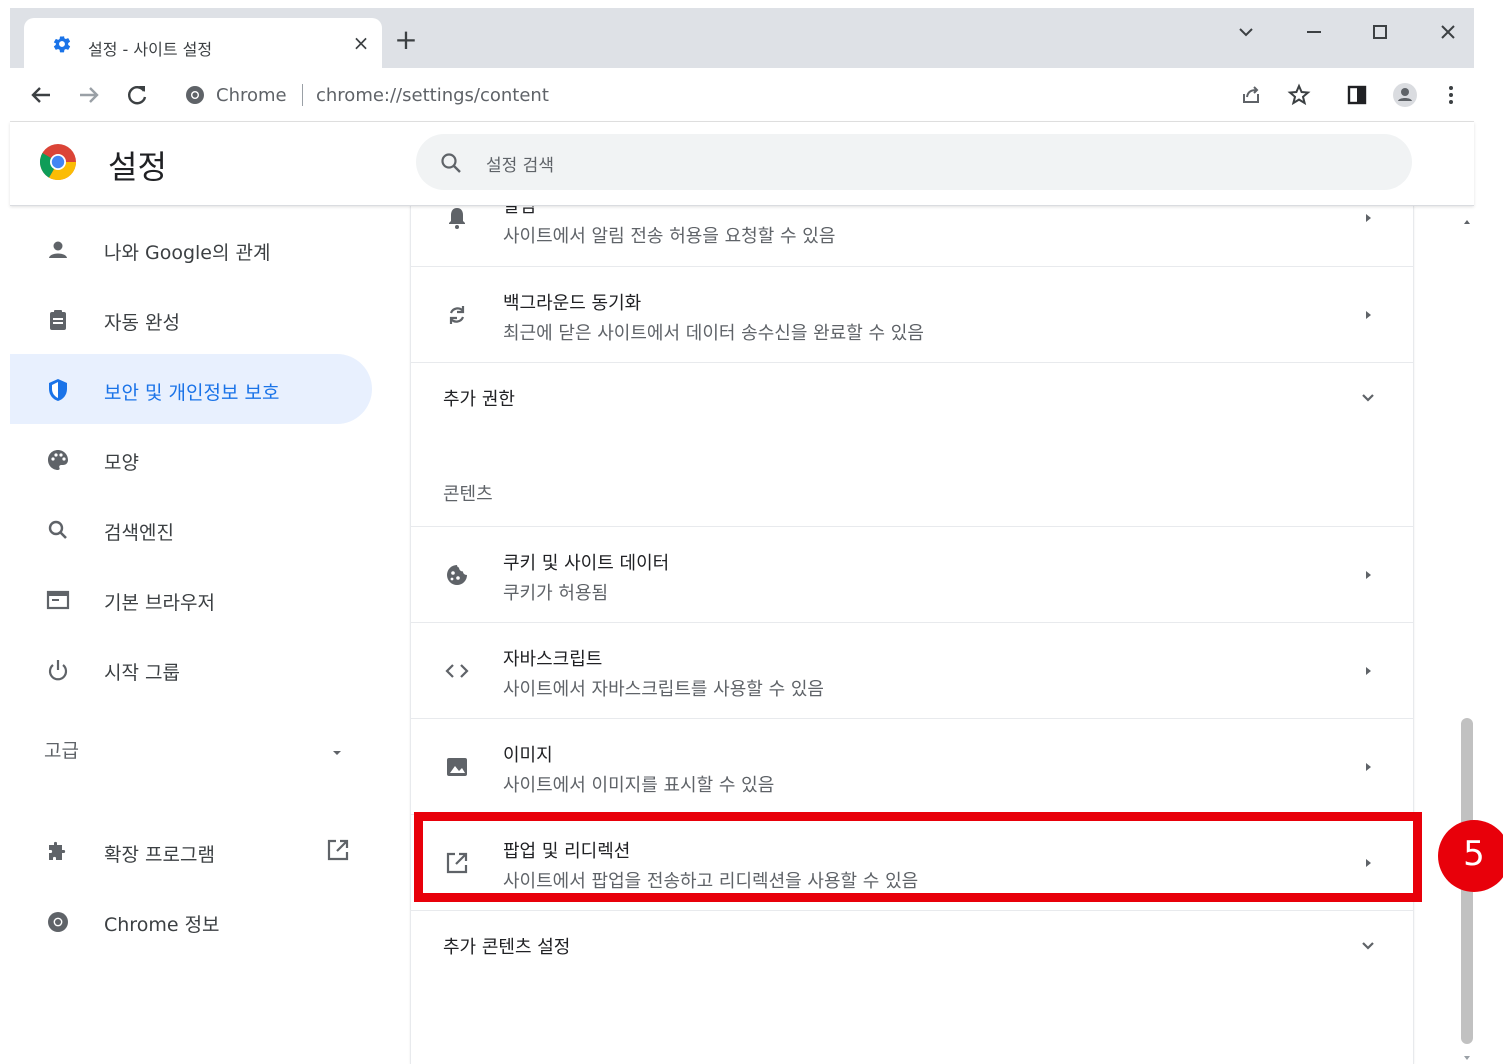 The height and width of the screenshot is (1064, 1503). What do you see at coordinates (159, 855) in the screenshot?
I see `sidebar-item-label: 확장 프로그램` at bounding box center [159, 855].